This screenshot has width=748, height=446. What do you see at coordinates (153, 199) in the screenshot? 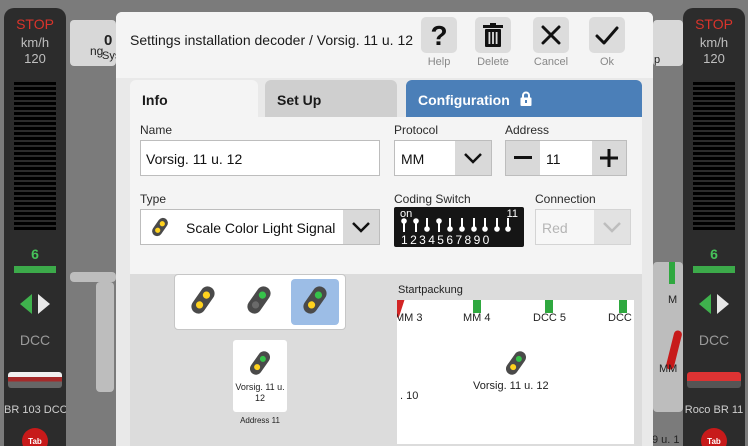
I see `type-label: Type` at bounding box center [153, 199].